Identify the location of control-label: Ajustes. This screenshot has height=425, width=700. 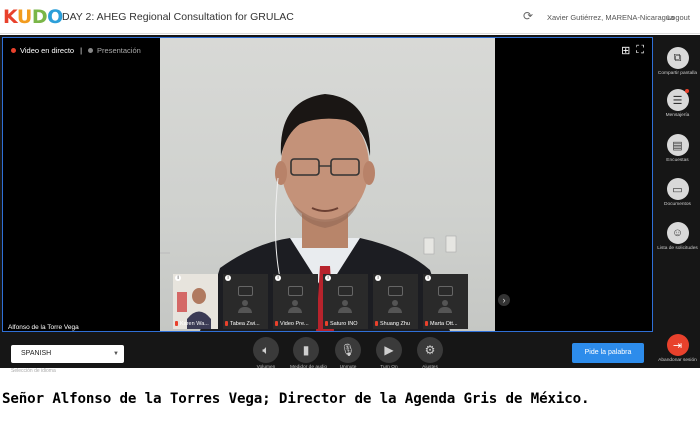
(430, 367).